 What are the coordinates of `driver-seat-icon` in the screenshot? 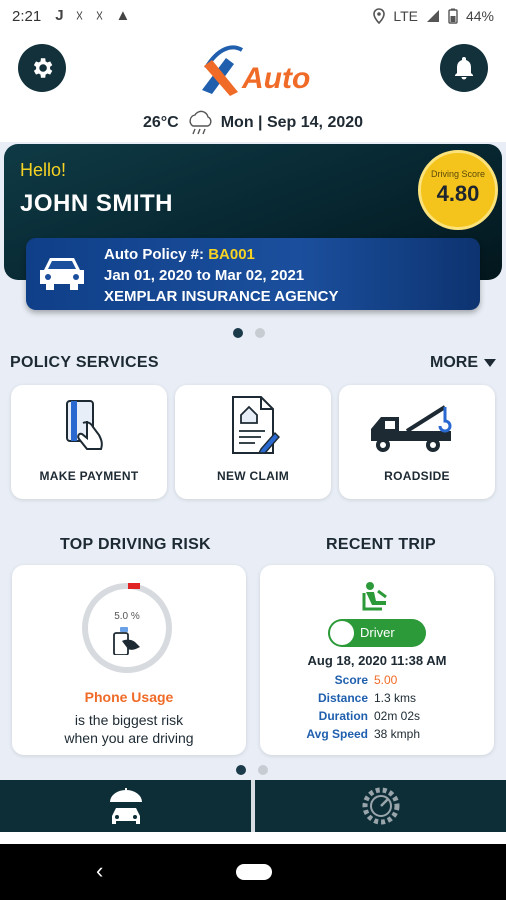 It's located at (374, 596).